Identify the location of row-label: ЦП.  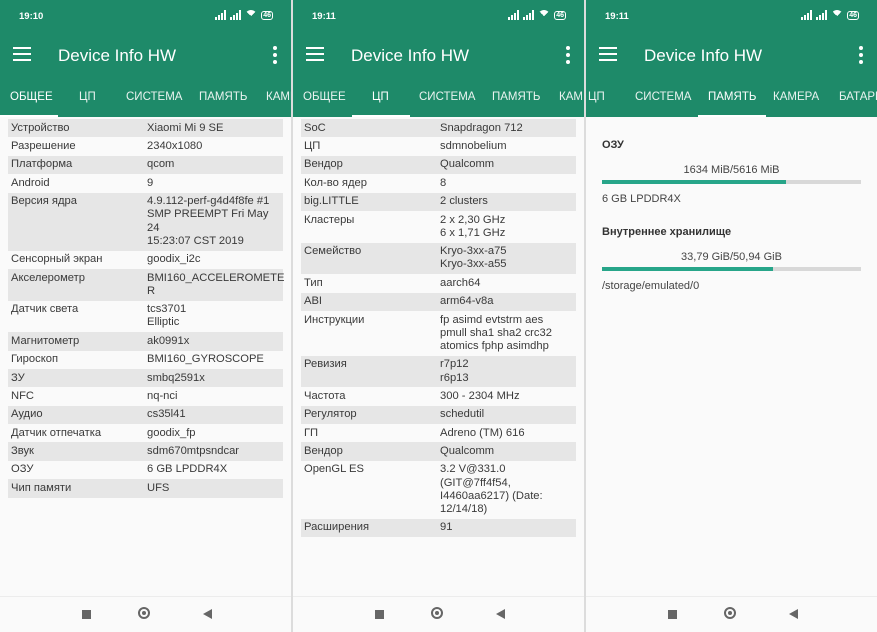
(312, 145).